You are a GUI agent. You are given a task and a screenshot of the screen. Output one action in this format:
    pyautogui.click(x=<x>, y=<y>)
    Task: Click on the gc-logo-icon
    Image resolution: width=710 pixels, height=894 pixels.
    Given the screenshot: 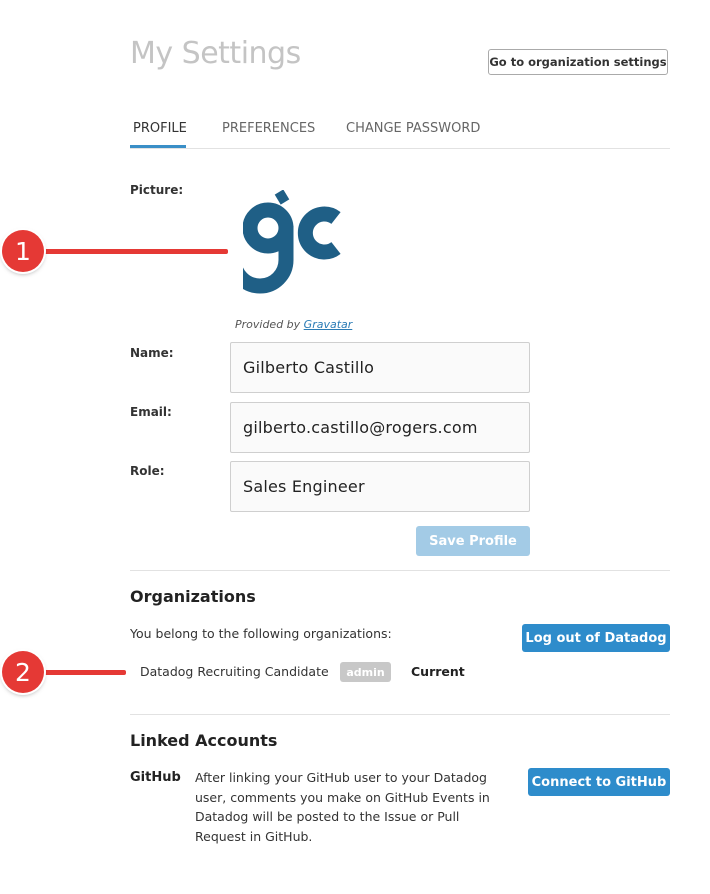 What is the action you would take?
    pyautogui.click(x=283, y=241)
    